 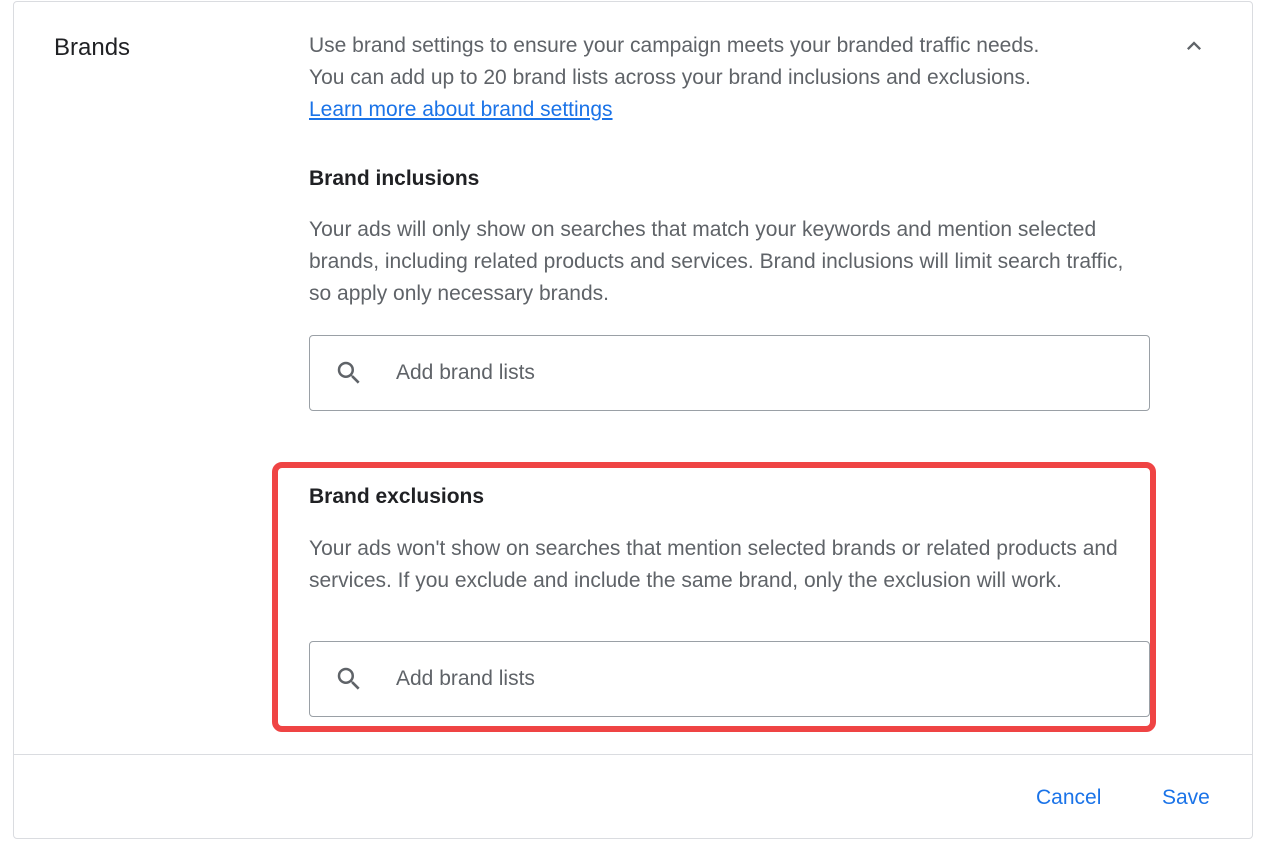 I want to click on learn-more-link: Learn more about brand settings, so click(x=461, y=109).